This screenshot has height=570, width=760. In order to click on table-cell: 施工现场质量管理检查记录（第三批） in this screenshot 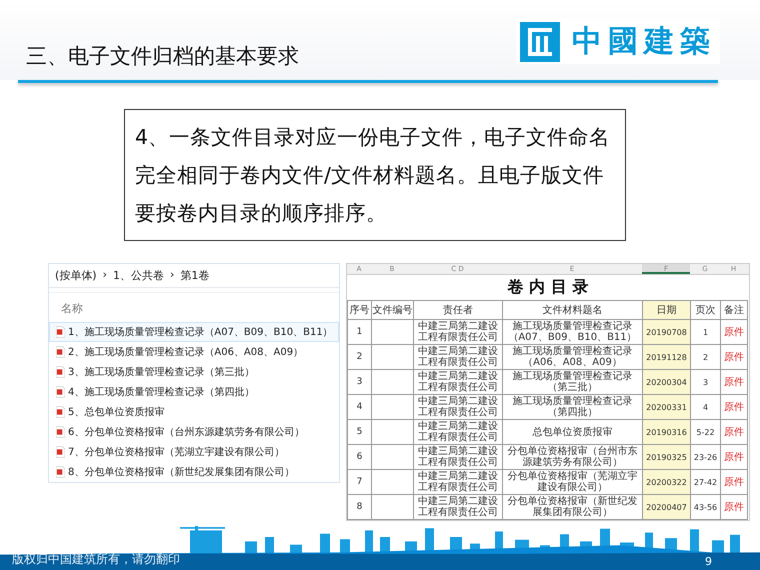, I will do `click(572, 382)`.